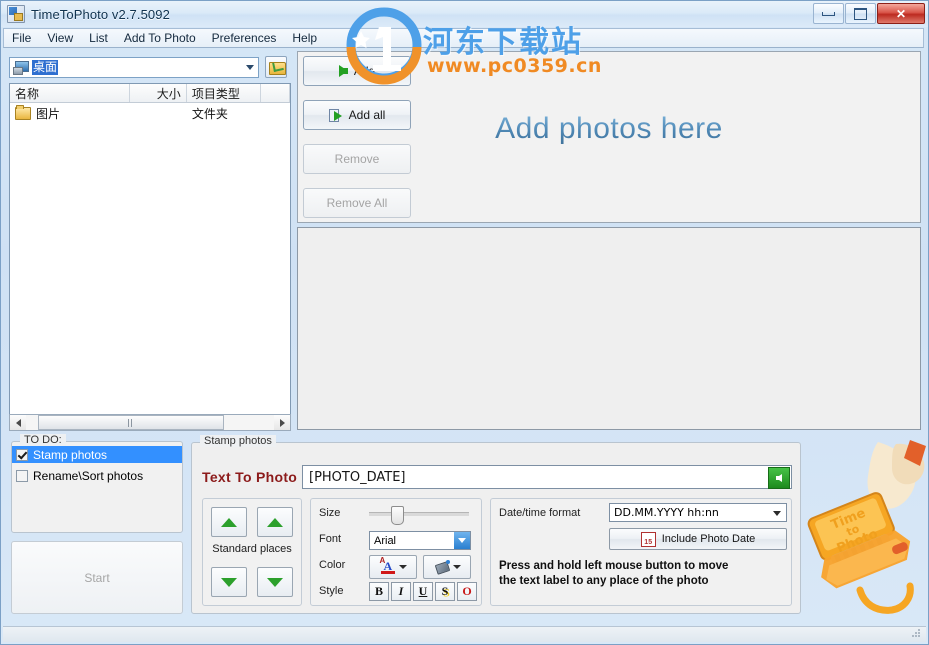 This screenshot has height=645, width=929. What do you see at coordinates (131, 422) in the screenshot?
I see `scroll-thumb` at bounding box center [131, 422].